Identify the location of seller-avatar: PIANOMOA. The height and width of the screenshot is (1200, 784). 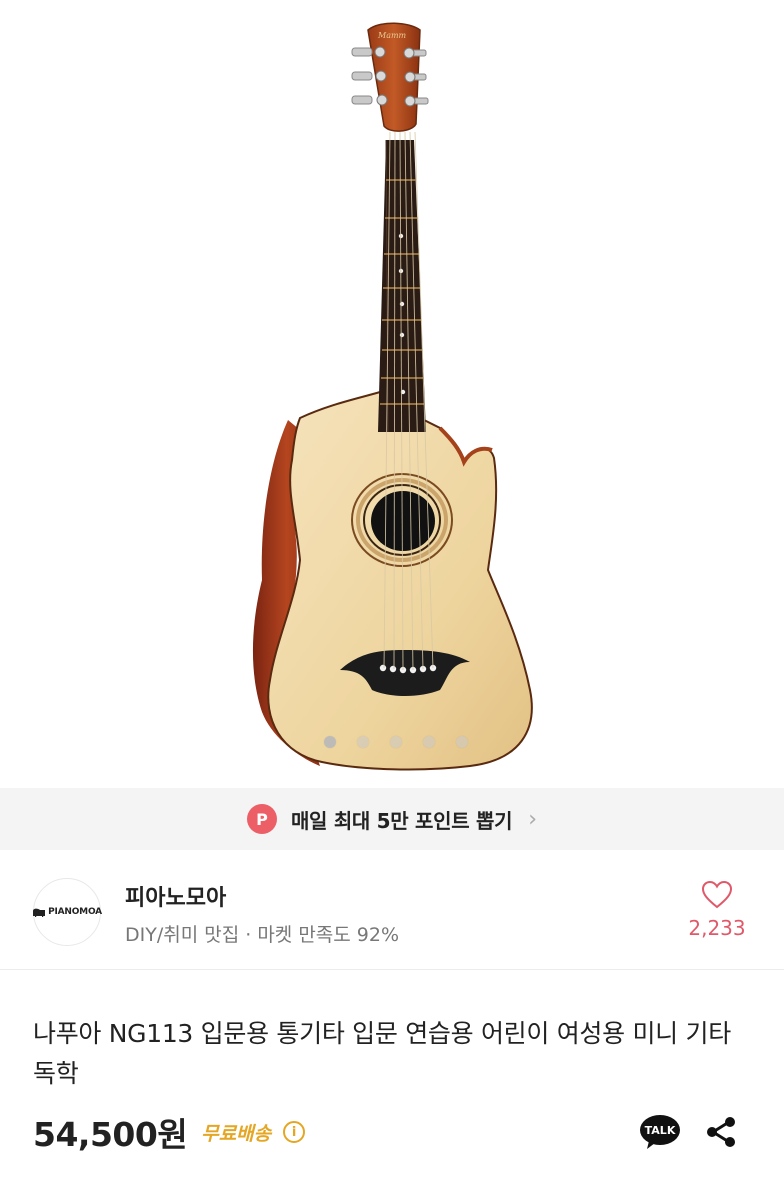
(67, 912).